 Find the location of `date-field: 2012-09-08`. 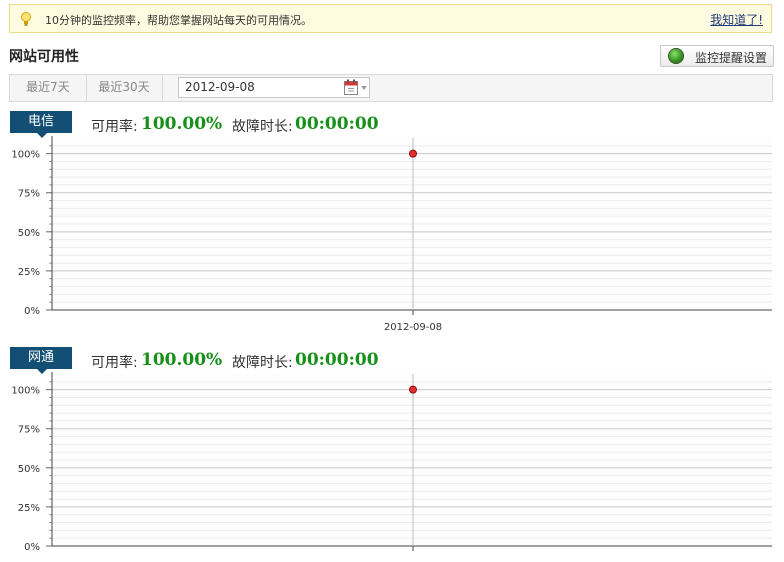

date-field: 2012-09-08 is located at coordinates (274, 87).